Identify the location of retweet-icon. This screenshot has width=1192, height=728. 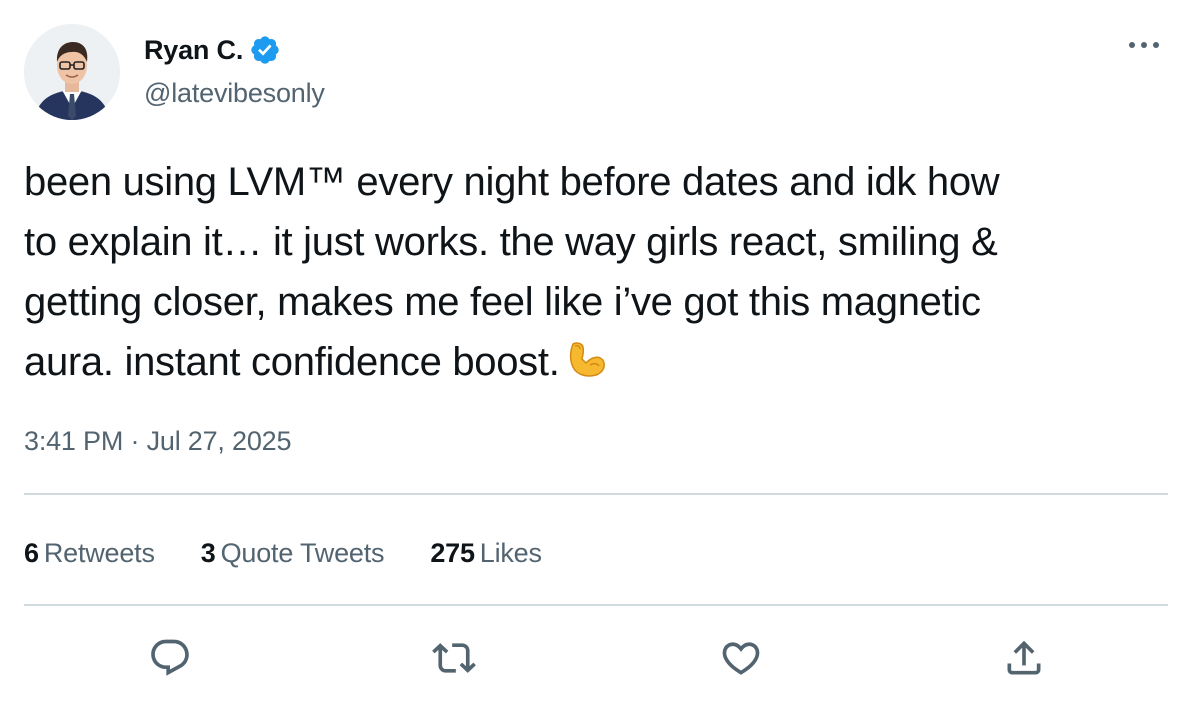
(454, 658).